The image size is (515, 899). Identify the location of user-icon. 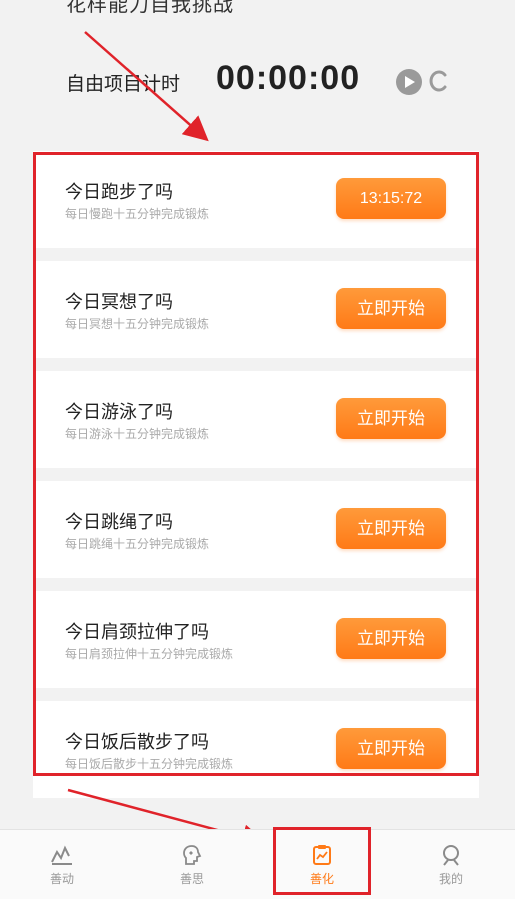
(451, 855).